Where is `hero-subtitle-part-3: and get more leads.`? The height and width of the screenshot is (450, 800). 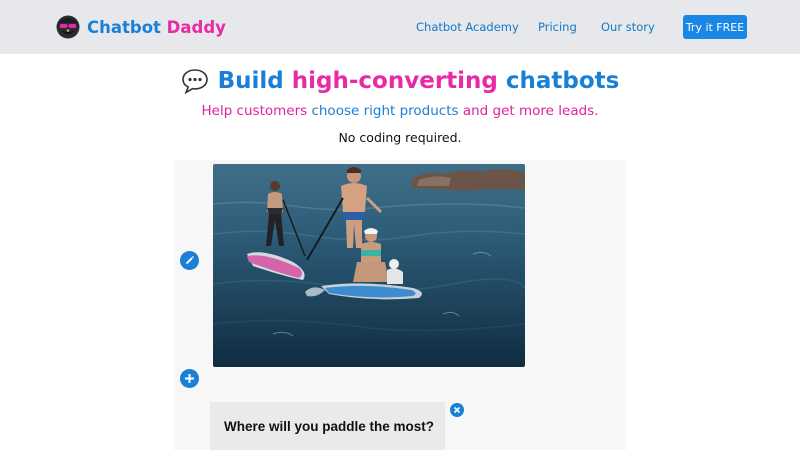 hero-subtitle-part-3: and get more leads. is located at coordinates (528, 111).